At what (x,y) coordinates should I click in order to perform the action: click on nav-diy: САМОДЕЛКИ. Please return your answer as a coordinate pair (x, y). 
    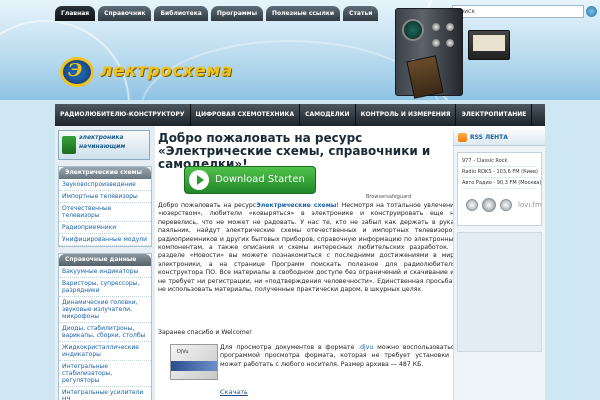
    Looking at the image, I should click on (328, 115).